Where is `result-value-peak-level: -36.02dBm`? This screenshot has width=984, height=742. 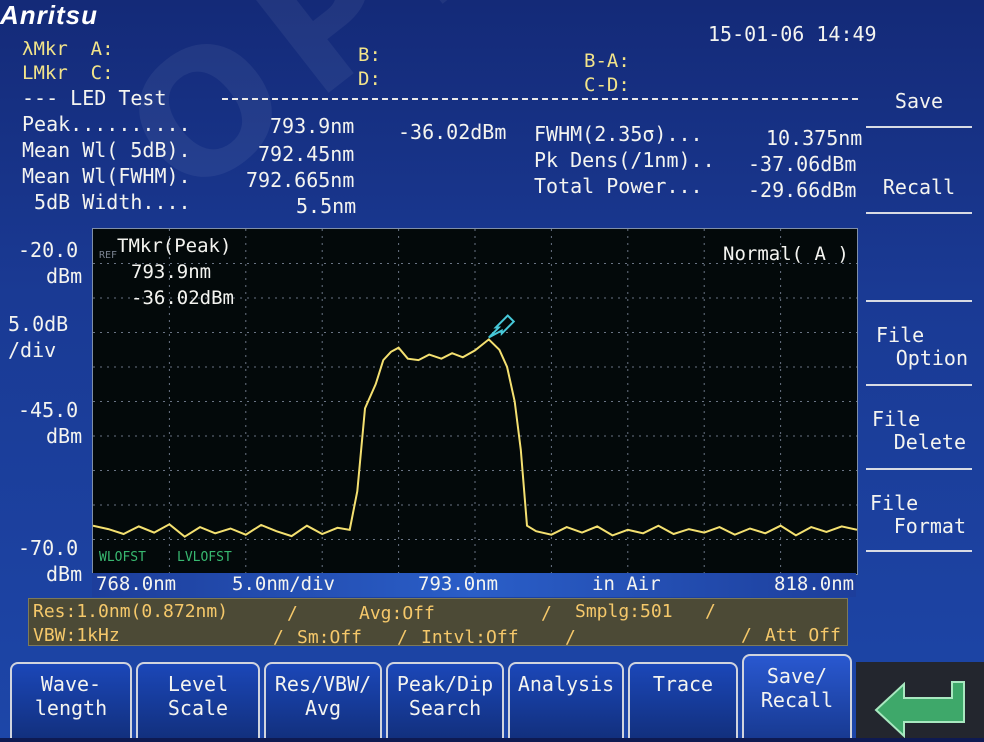
result-value-peak-level: -36.02dBm is located at coordinates (452, 132).